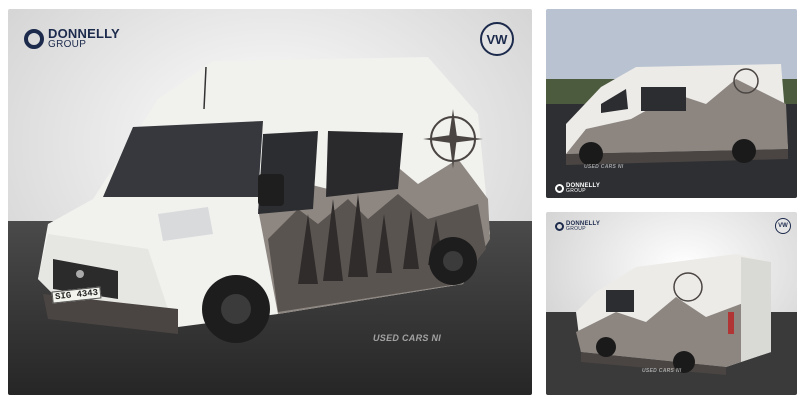 The width and height of the screenshot is (797, 399). What do you see at coordinates (576, 229) in the screenshot?
I see `thumb2-brand-line2: GROUP` at bounding box center [576, 229].